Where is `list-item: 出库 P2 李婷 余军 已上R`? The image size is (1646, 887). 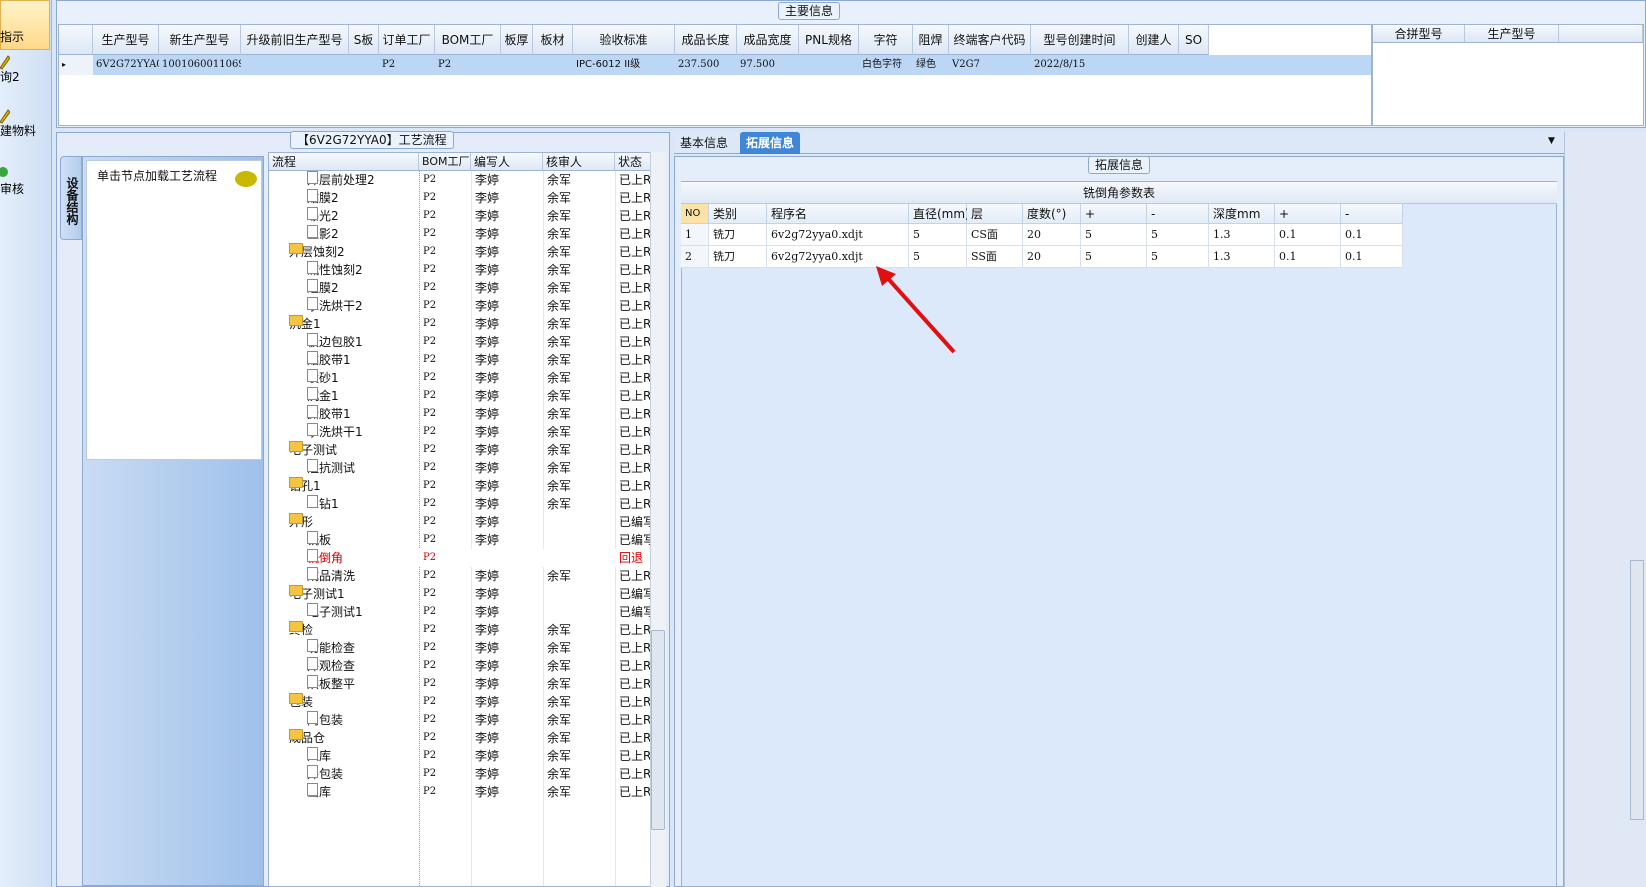
list-item: 出库 P2 李婷 余军 已上R is located at coordinates (460, 792).